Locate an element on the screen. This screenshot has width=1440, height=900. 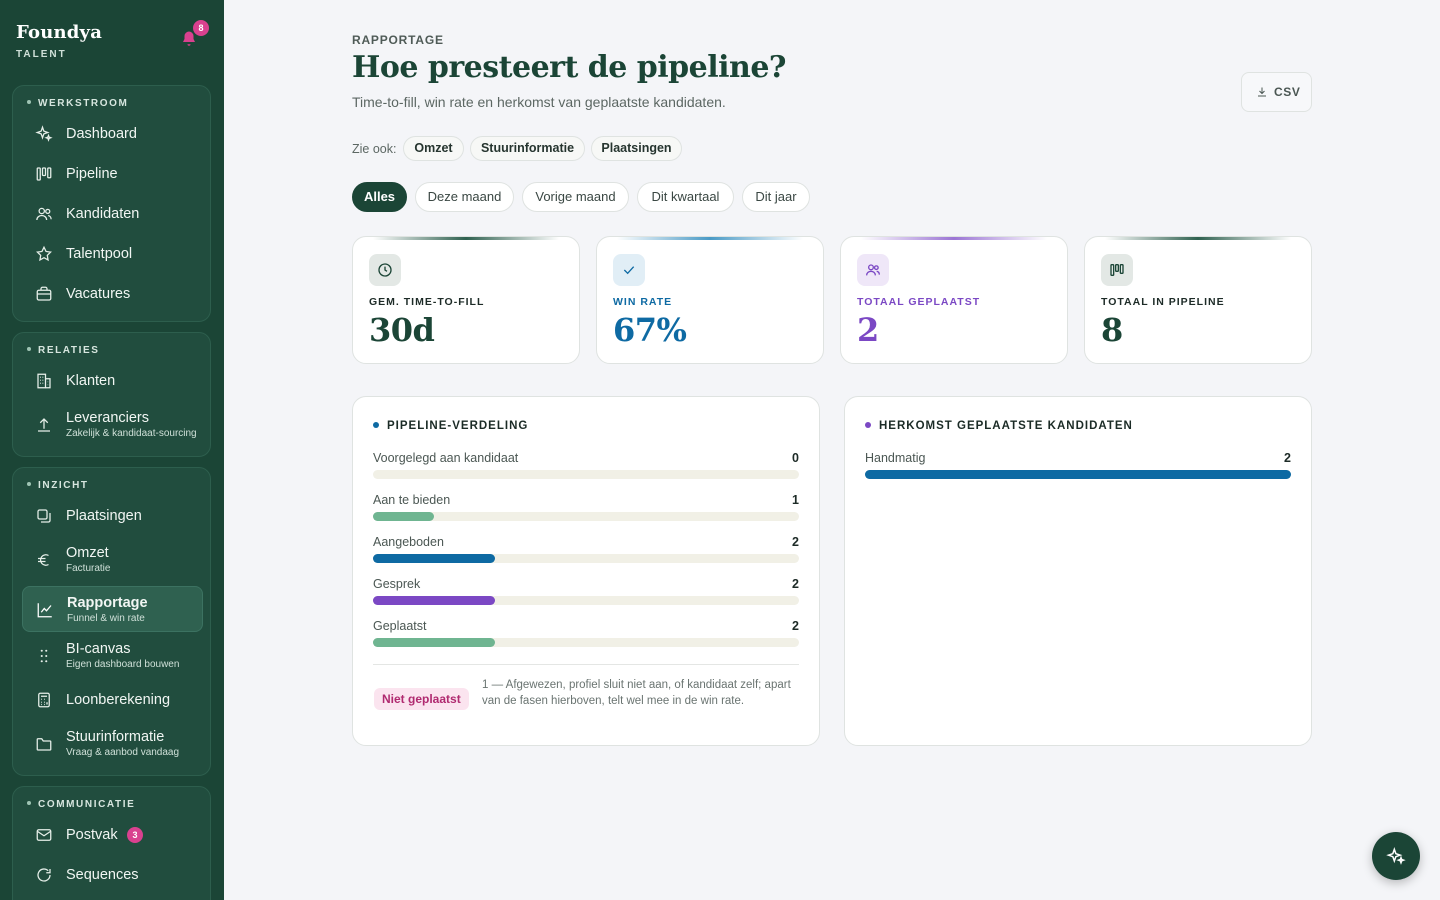
upload-icon is located at coordinates (44, 425).